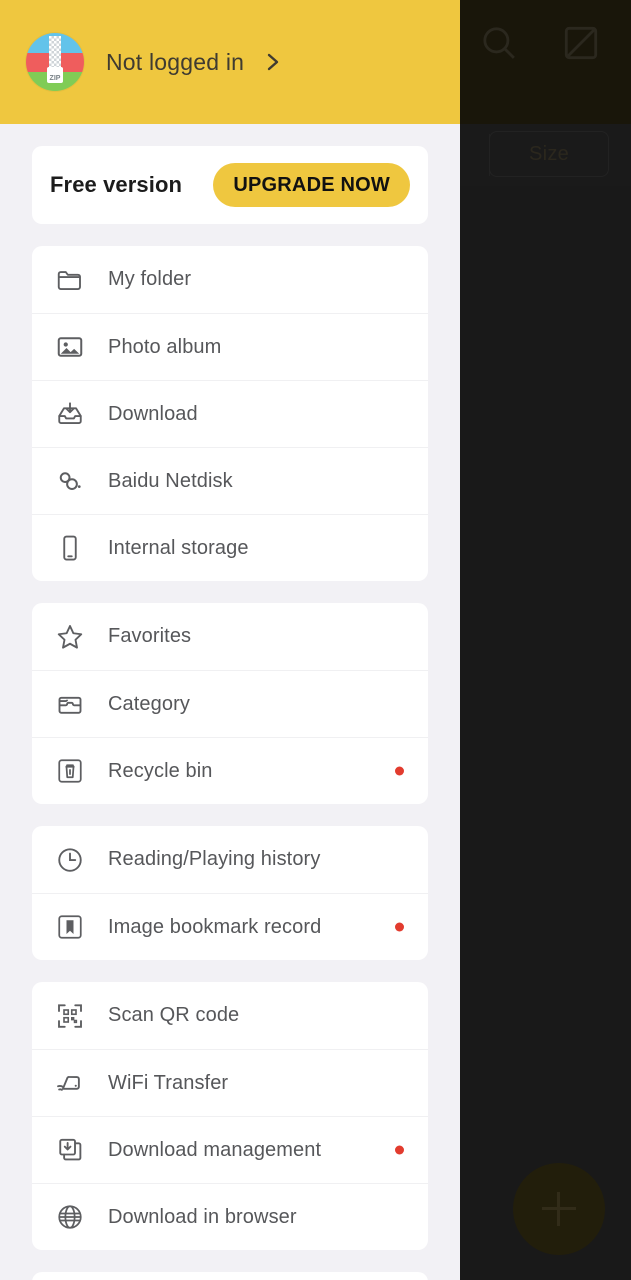 The image size is (631, 1280). I want to click on menu-item-download: Download, so click(230, 413).